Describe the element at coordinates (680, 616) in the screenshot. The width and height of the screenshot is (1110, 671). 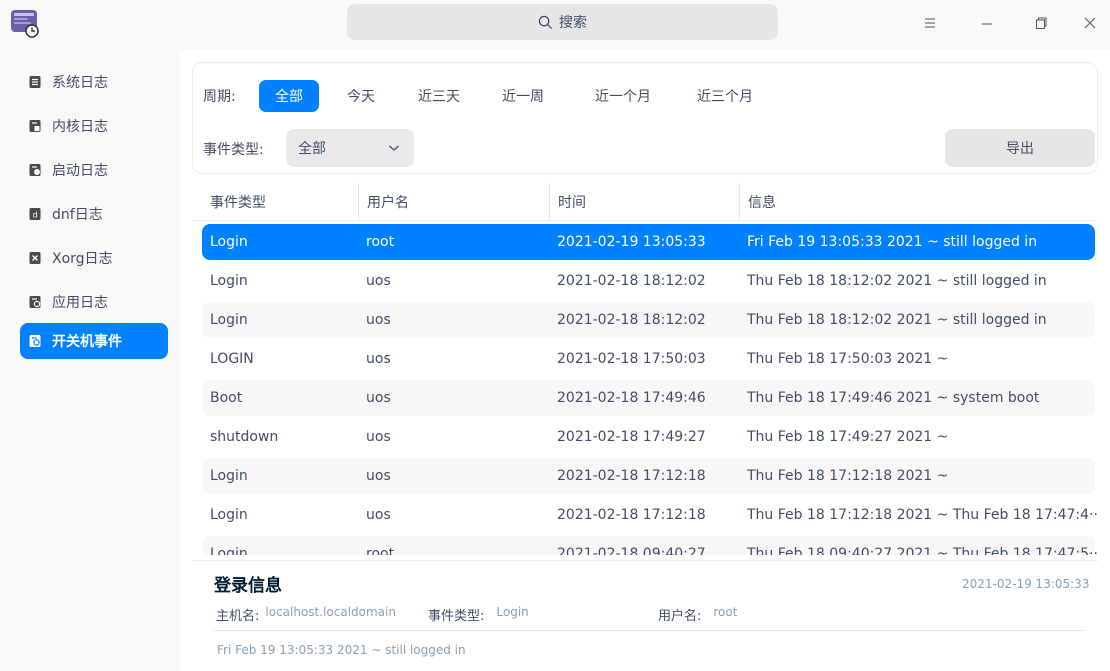
I see `user-label: 用户名:` at that location.